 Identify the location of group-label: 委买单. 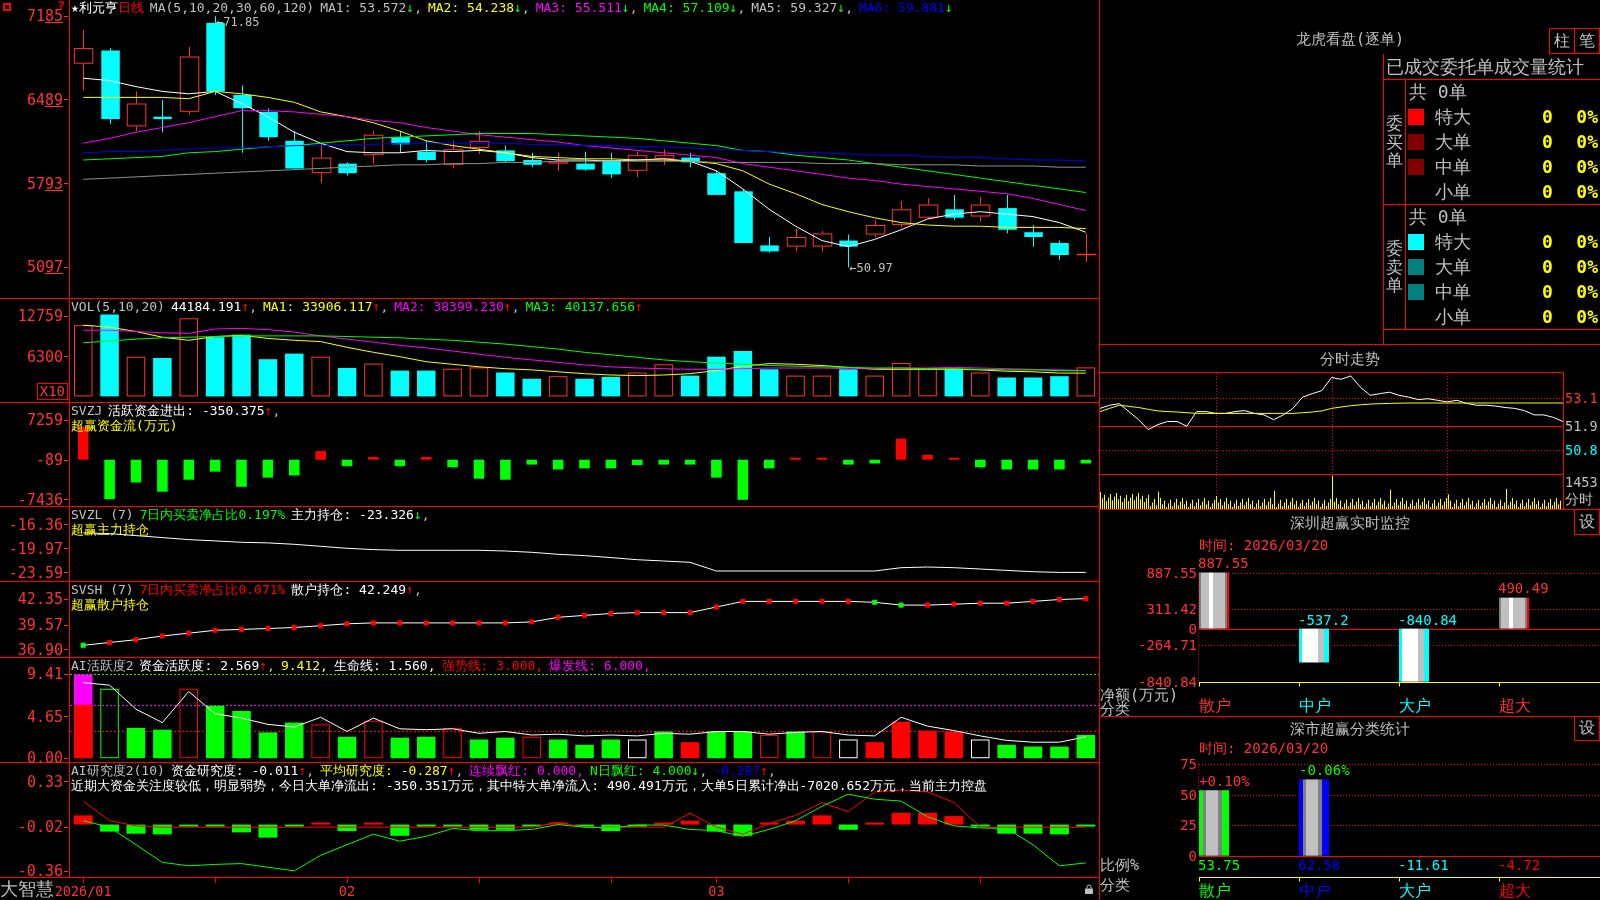
(1394, 142).